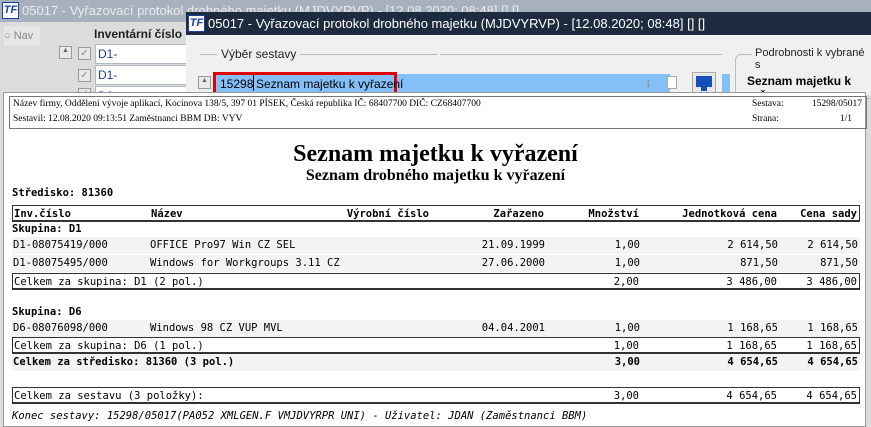  Describe the element at coordinates (109, 346) in the screenshot. I see `cell: Celkem za skupina: D6 (1 pol.)` at that location.